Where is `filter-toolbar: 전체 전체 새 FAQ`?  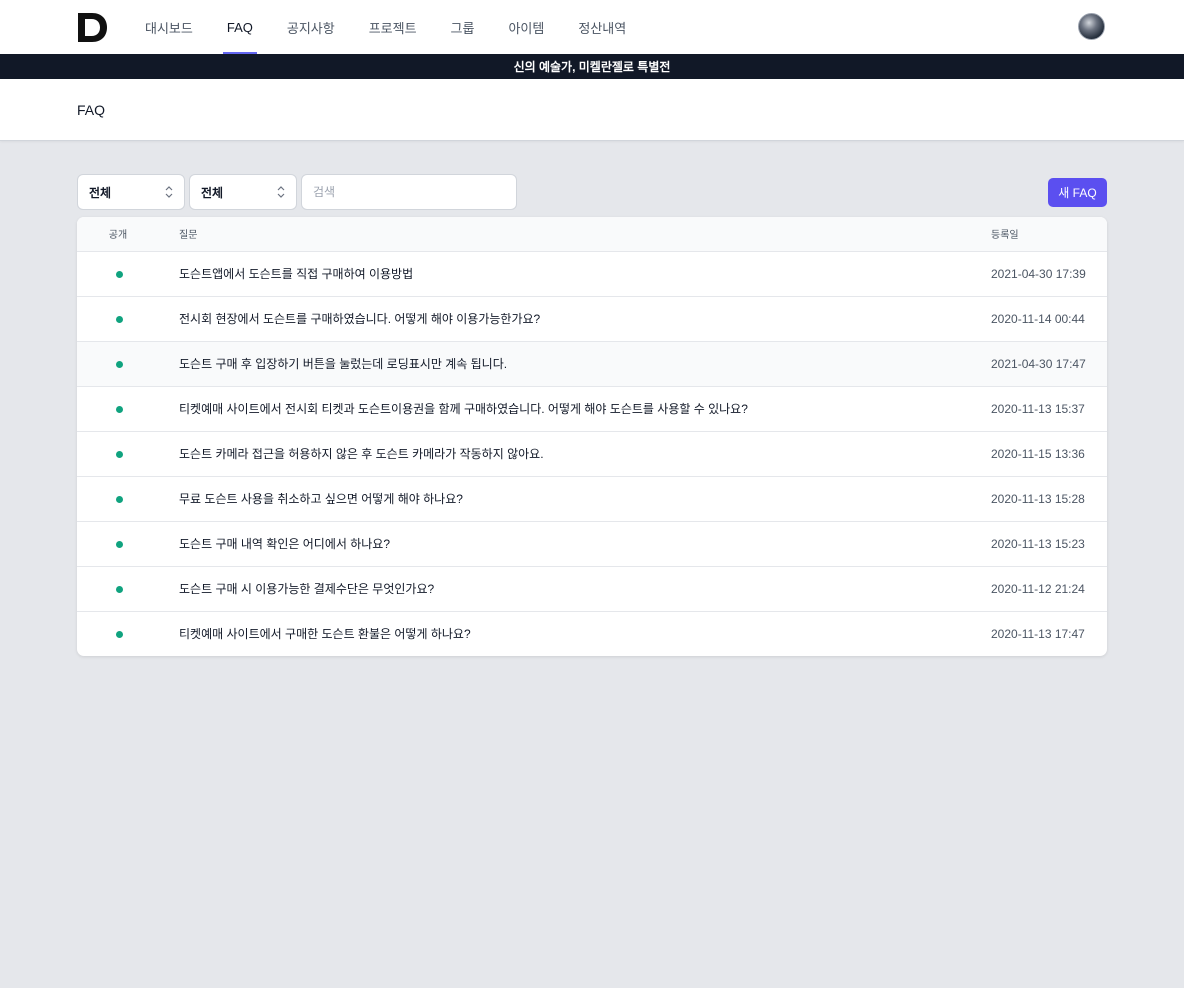 filter-toolbar: 전체 전체 새 FAQ is located at coordinates (592, 192).